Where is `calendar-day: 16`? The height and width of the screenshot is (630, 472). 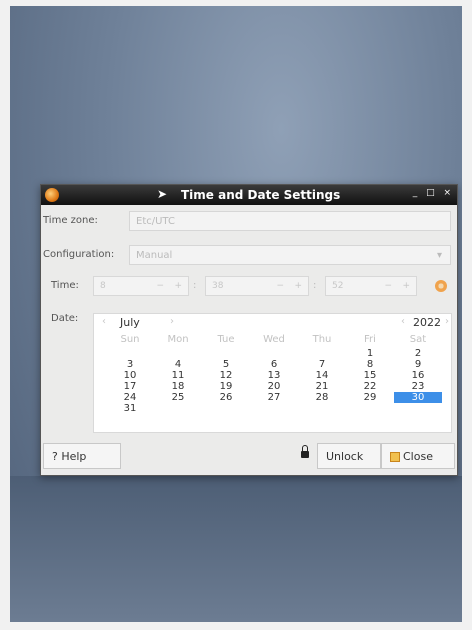
calendar-day: 16 is located at coordinates (418, 375).